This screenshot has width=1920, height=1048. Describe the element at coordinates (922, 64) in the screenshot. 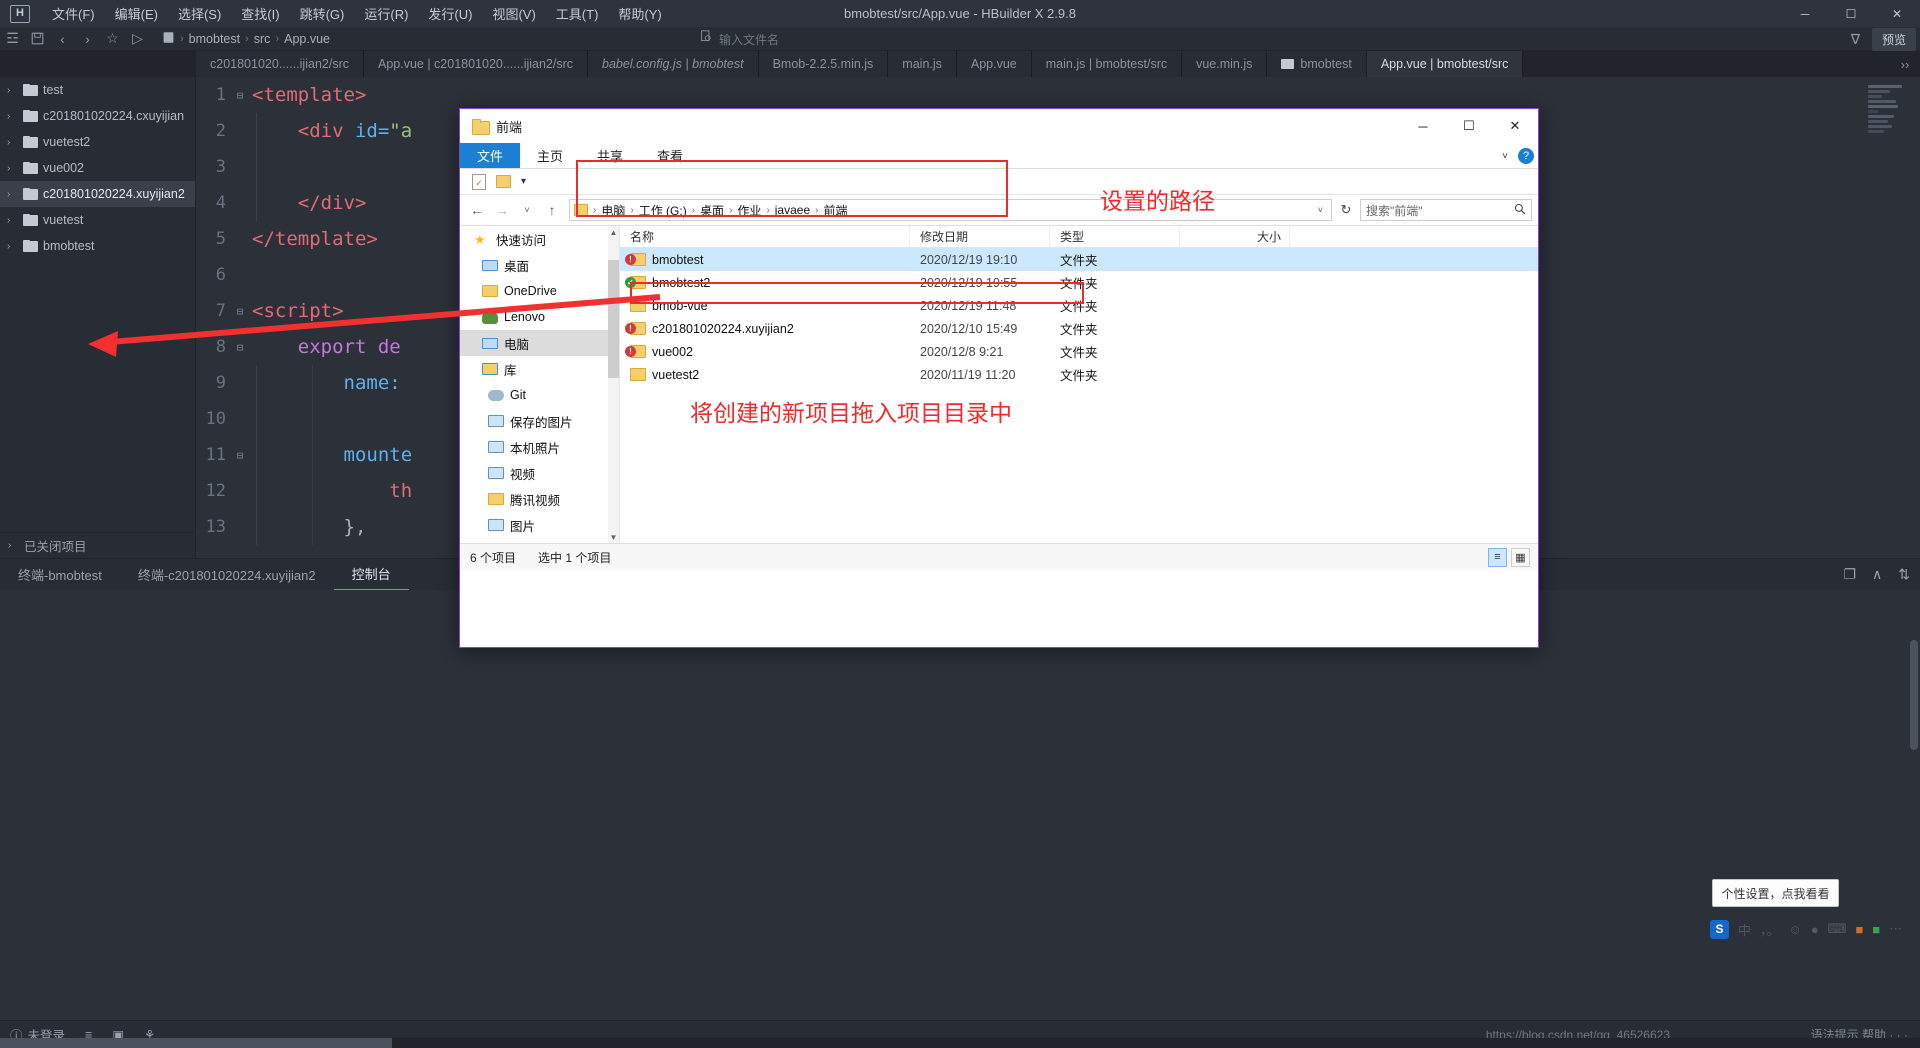

I see `tab-4: main.js` at that location.